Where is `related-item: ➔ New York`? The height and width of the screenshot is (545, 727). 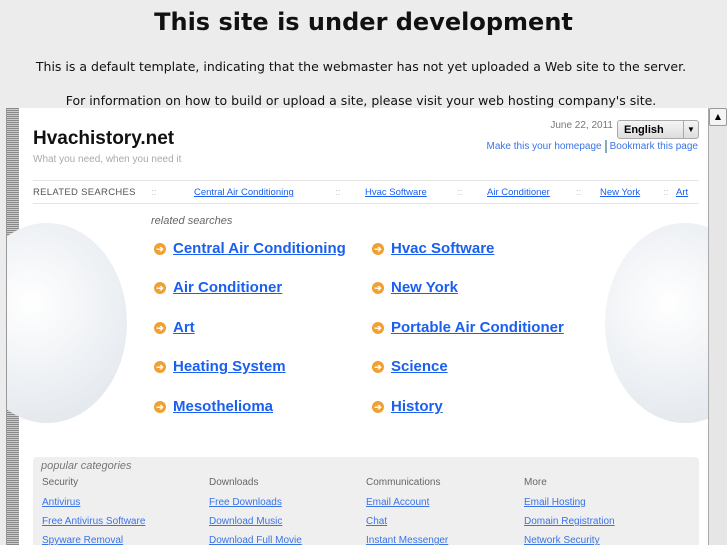 related-item: ➔ New York is located at coordinates (415, 287).